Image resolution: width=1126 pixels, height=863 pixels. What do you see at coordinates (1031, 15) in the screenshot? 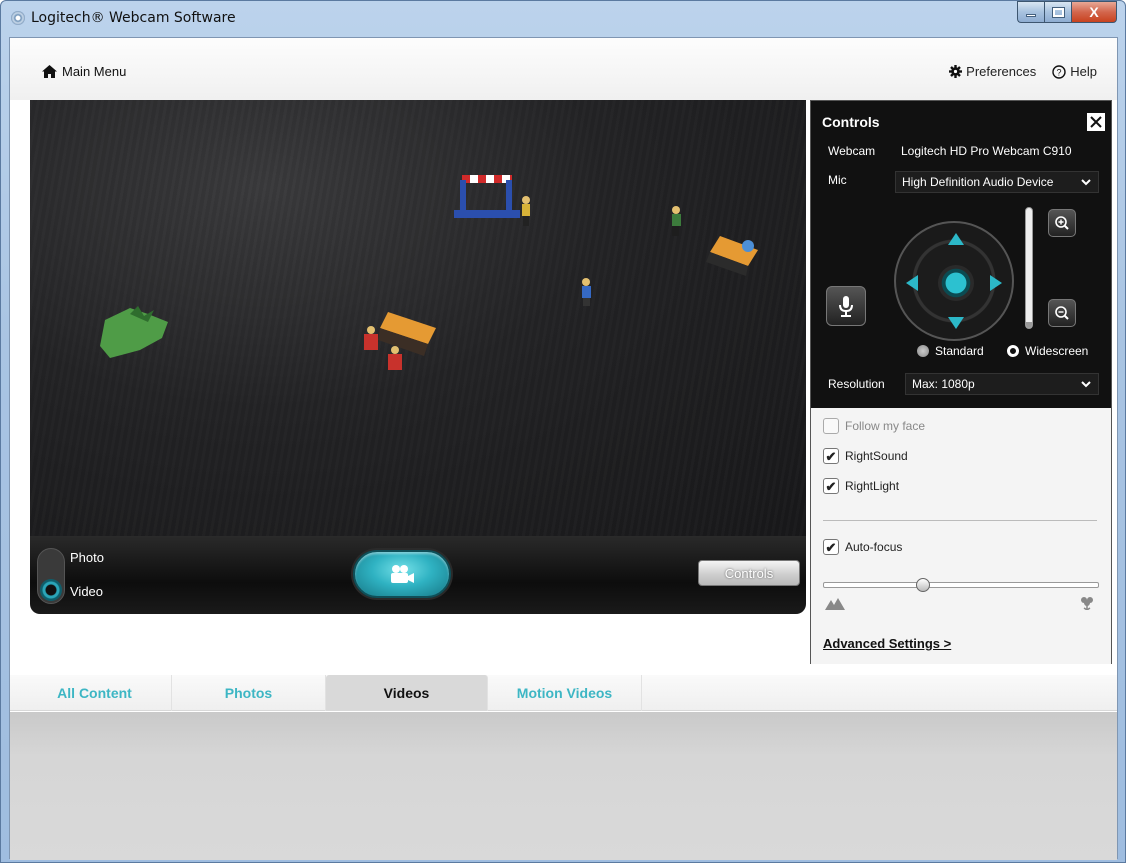
I see `minimize-icon` at bounding box center [1031, 15].